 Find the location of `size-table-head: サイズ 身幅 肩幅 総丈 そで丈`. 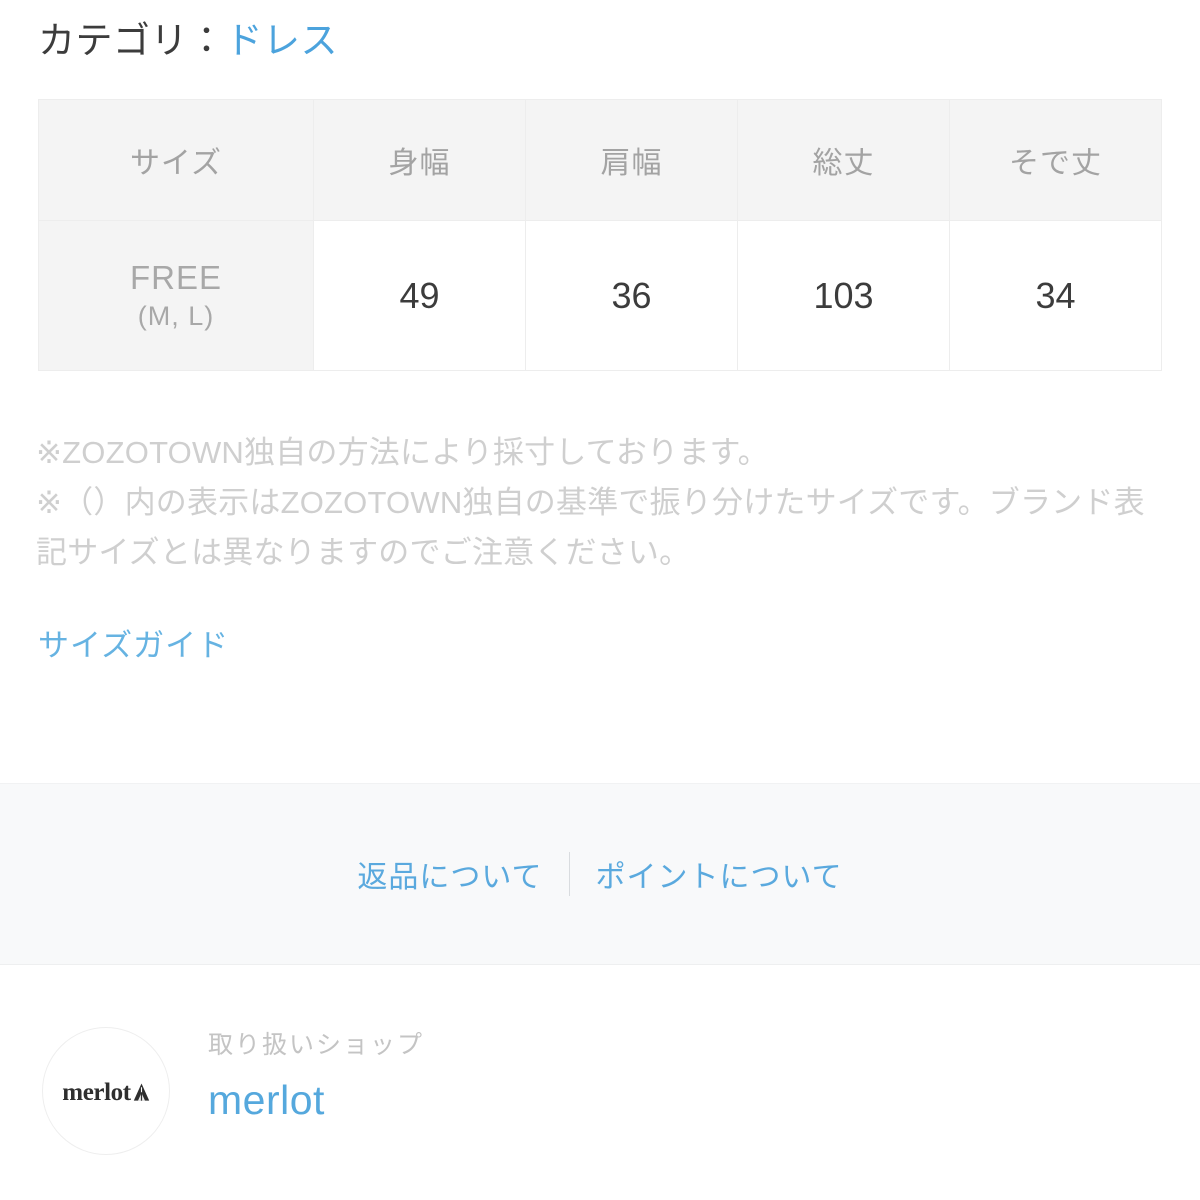

size-table-head: サイズ 身幅 肩幅 総丈 そで丈 is located at coordinates (600, 160).